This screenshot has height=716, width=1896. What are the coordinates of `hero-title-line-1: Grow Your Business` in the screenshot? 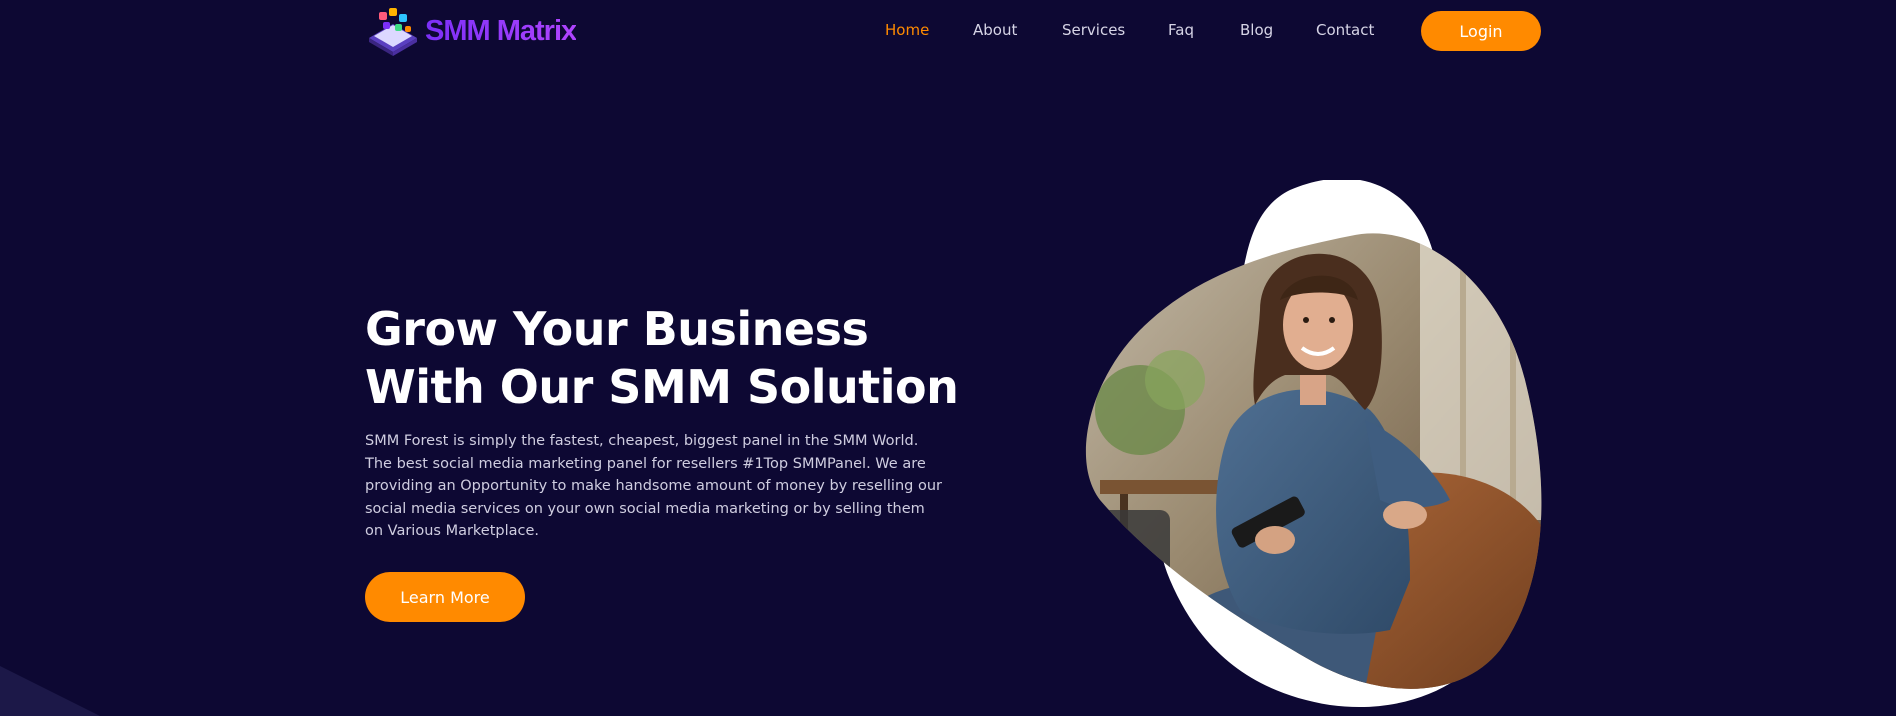 It's located at (617, 329).